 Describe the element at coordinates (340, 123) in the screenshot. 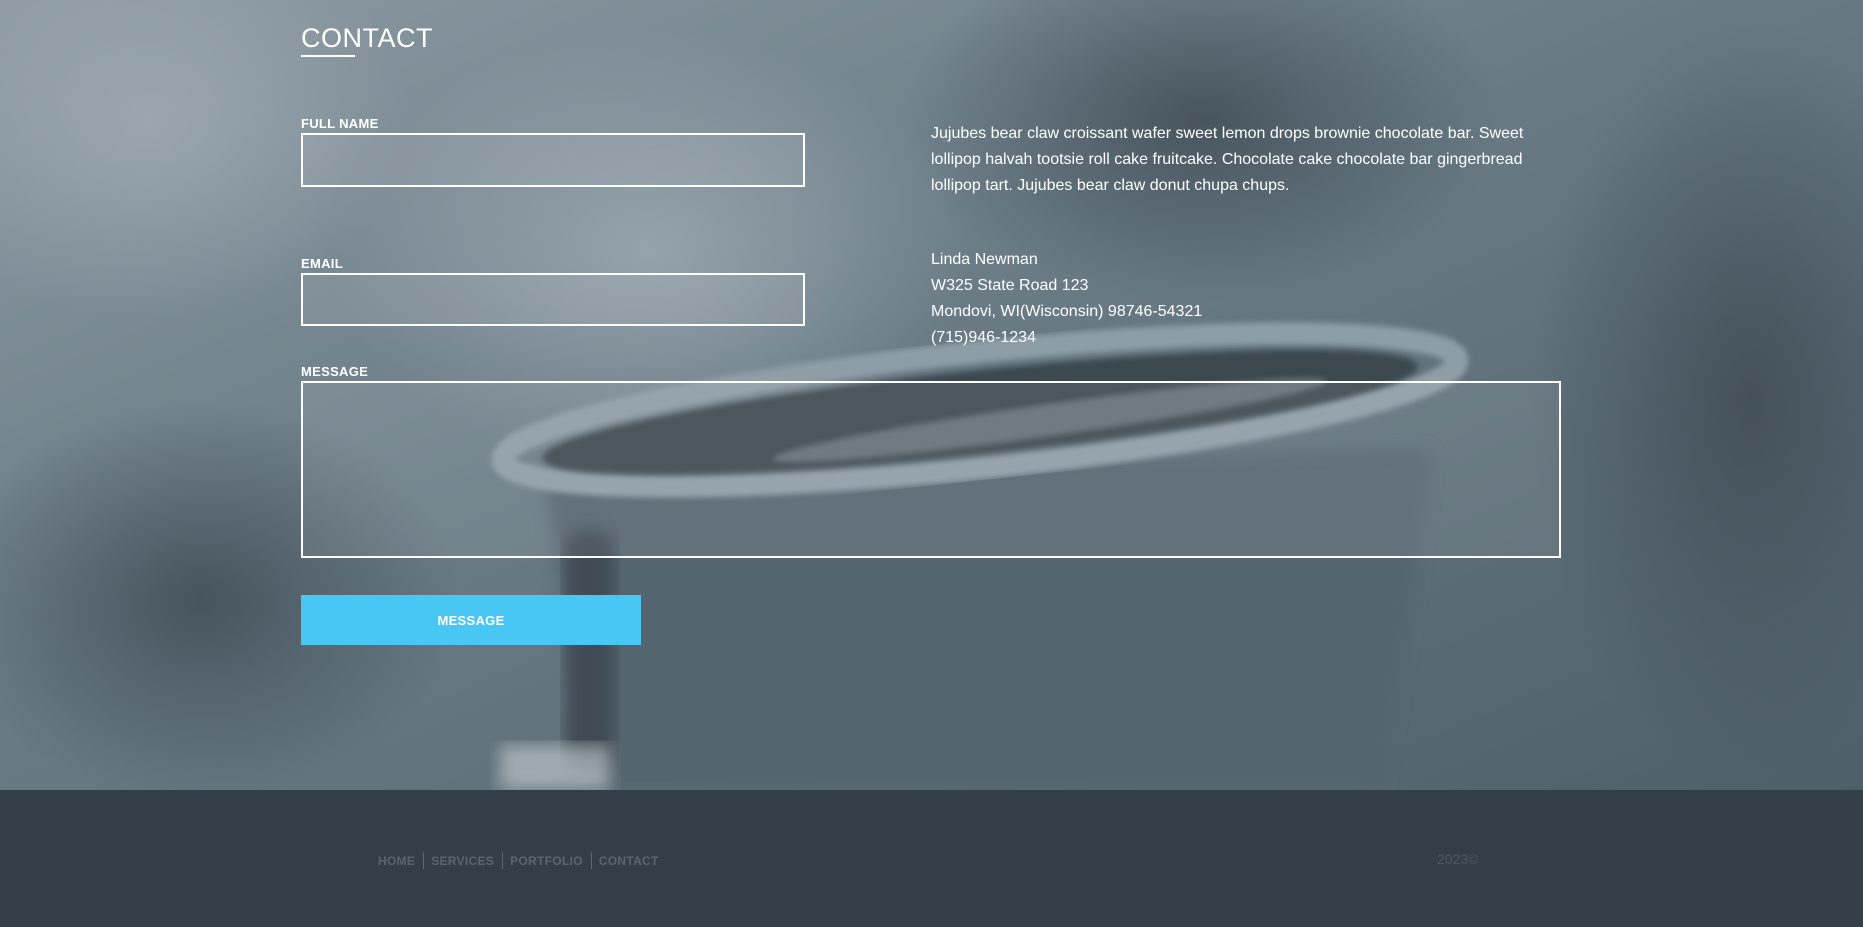

I see `full-name-label: FULL NAME` at that location.